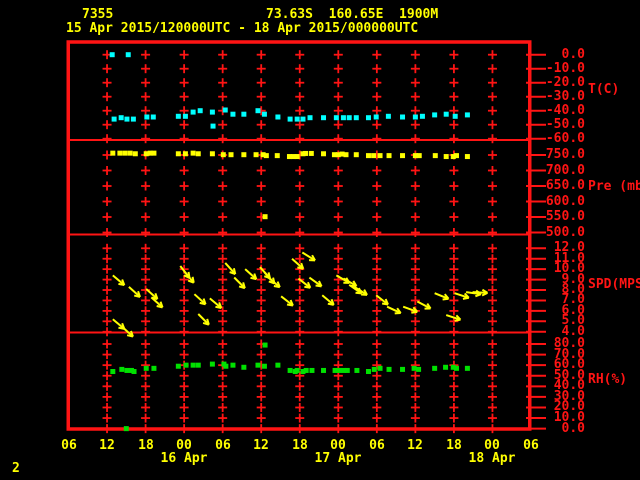 The width and height of the screenshot is (640, 480). I want to click on temp-tick-label: -10.0, so click(565, 68).